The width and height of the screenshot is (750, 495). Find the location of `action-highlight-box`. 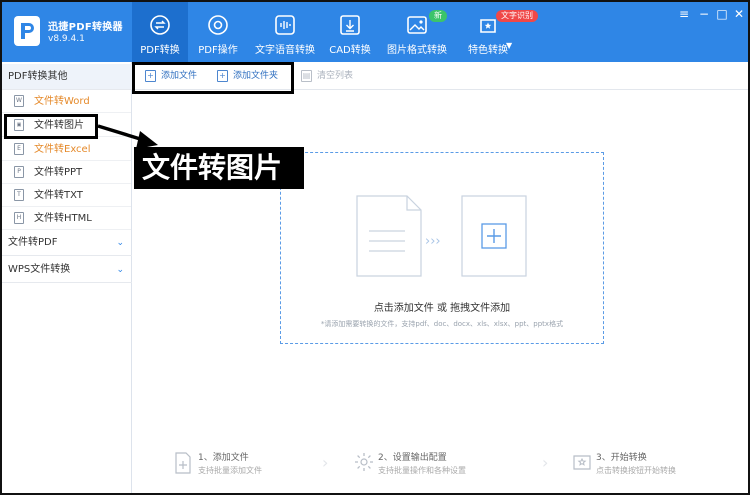

action-highlight-box is located at coordinates (213, 78).